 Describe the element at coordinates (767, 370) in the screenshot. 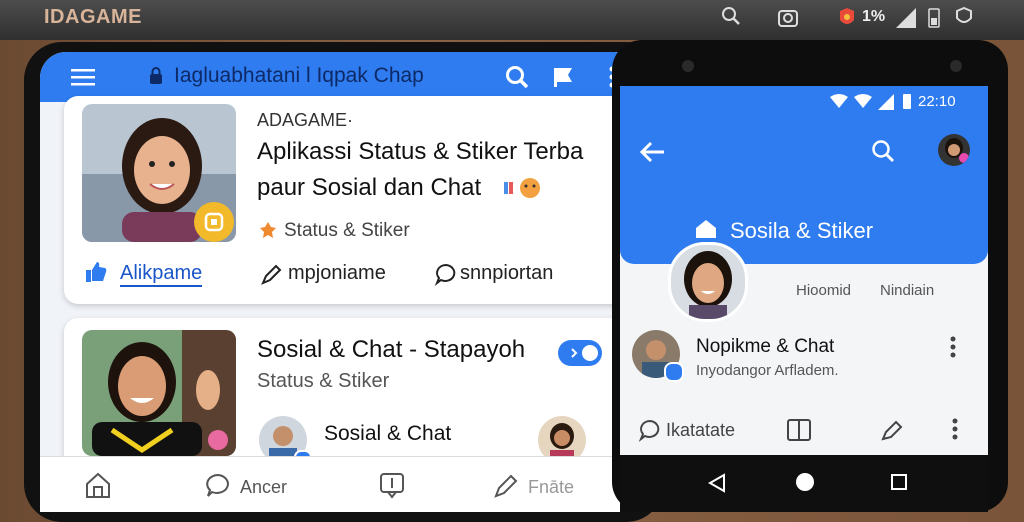

I see `list-item-subtitle: Inyodangor Arfladem.` at that location.